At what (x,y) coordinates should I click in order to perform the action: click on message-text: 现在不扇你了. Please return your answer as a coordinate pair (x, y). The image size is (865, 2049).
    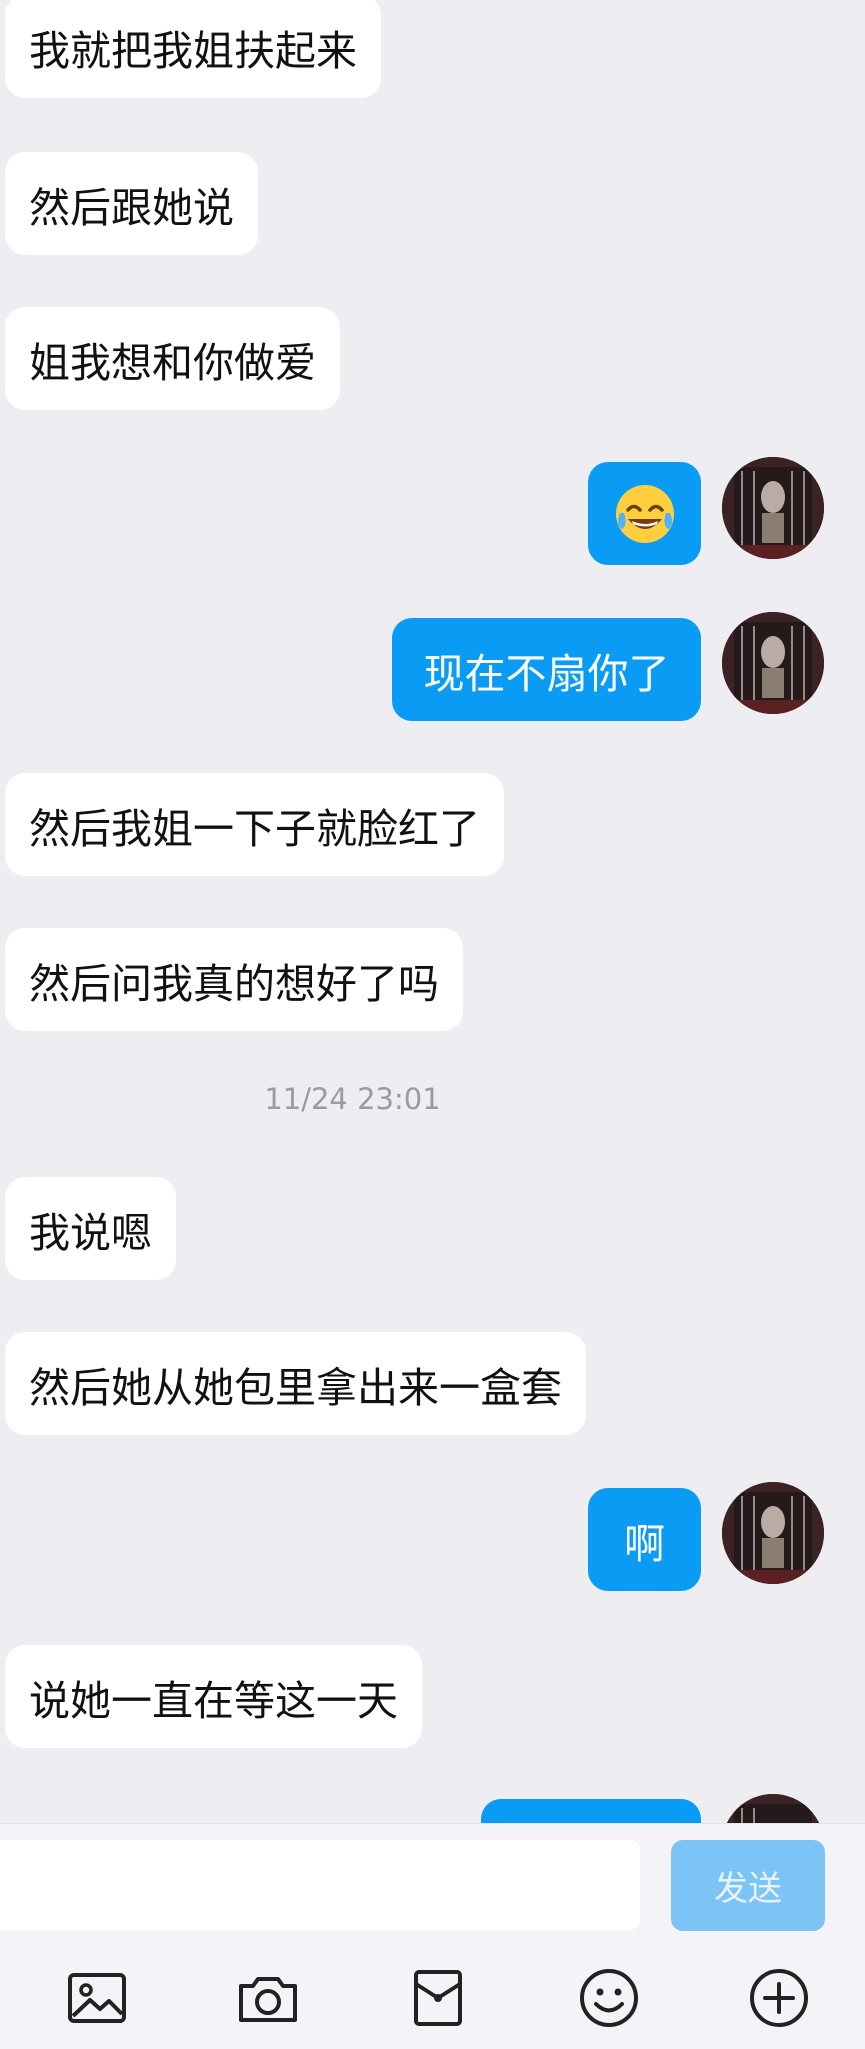
    Looking at the image, I should click on (546, 673).